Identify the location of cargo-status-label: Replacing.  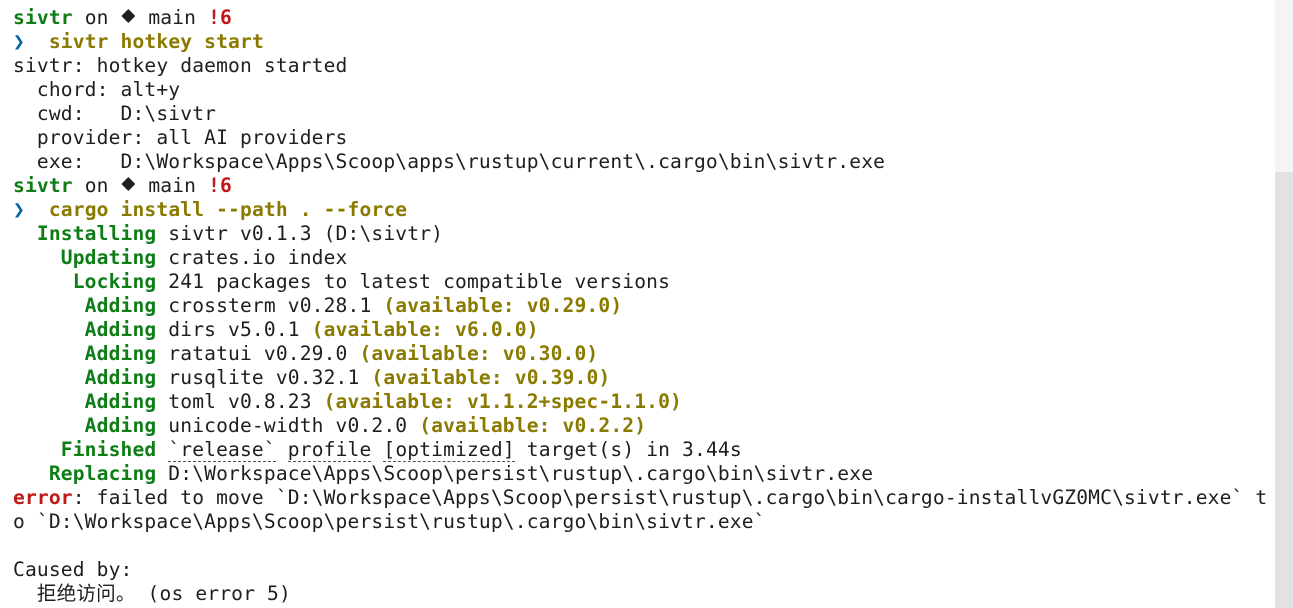
(85, 473).